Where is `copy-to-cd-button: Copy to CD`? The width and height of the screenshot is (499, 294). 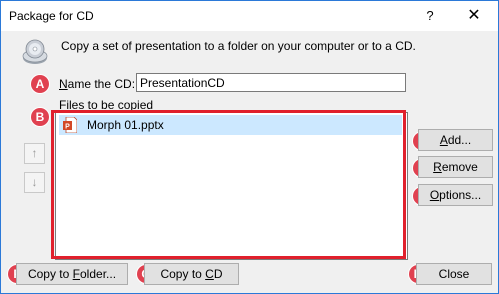 copy-to-cd-button: Copy to CD is located at coordinates (191, 274).